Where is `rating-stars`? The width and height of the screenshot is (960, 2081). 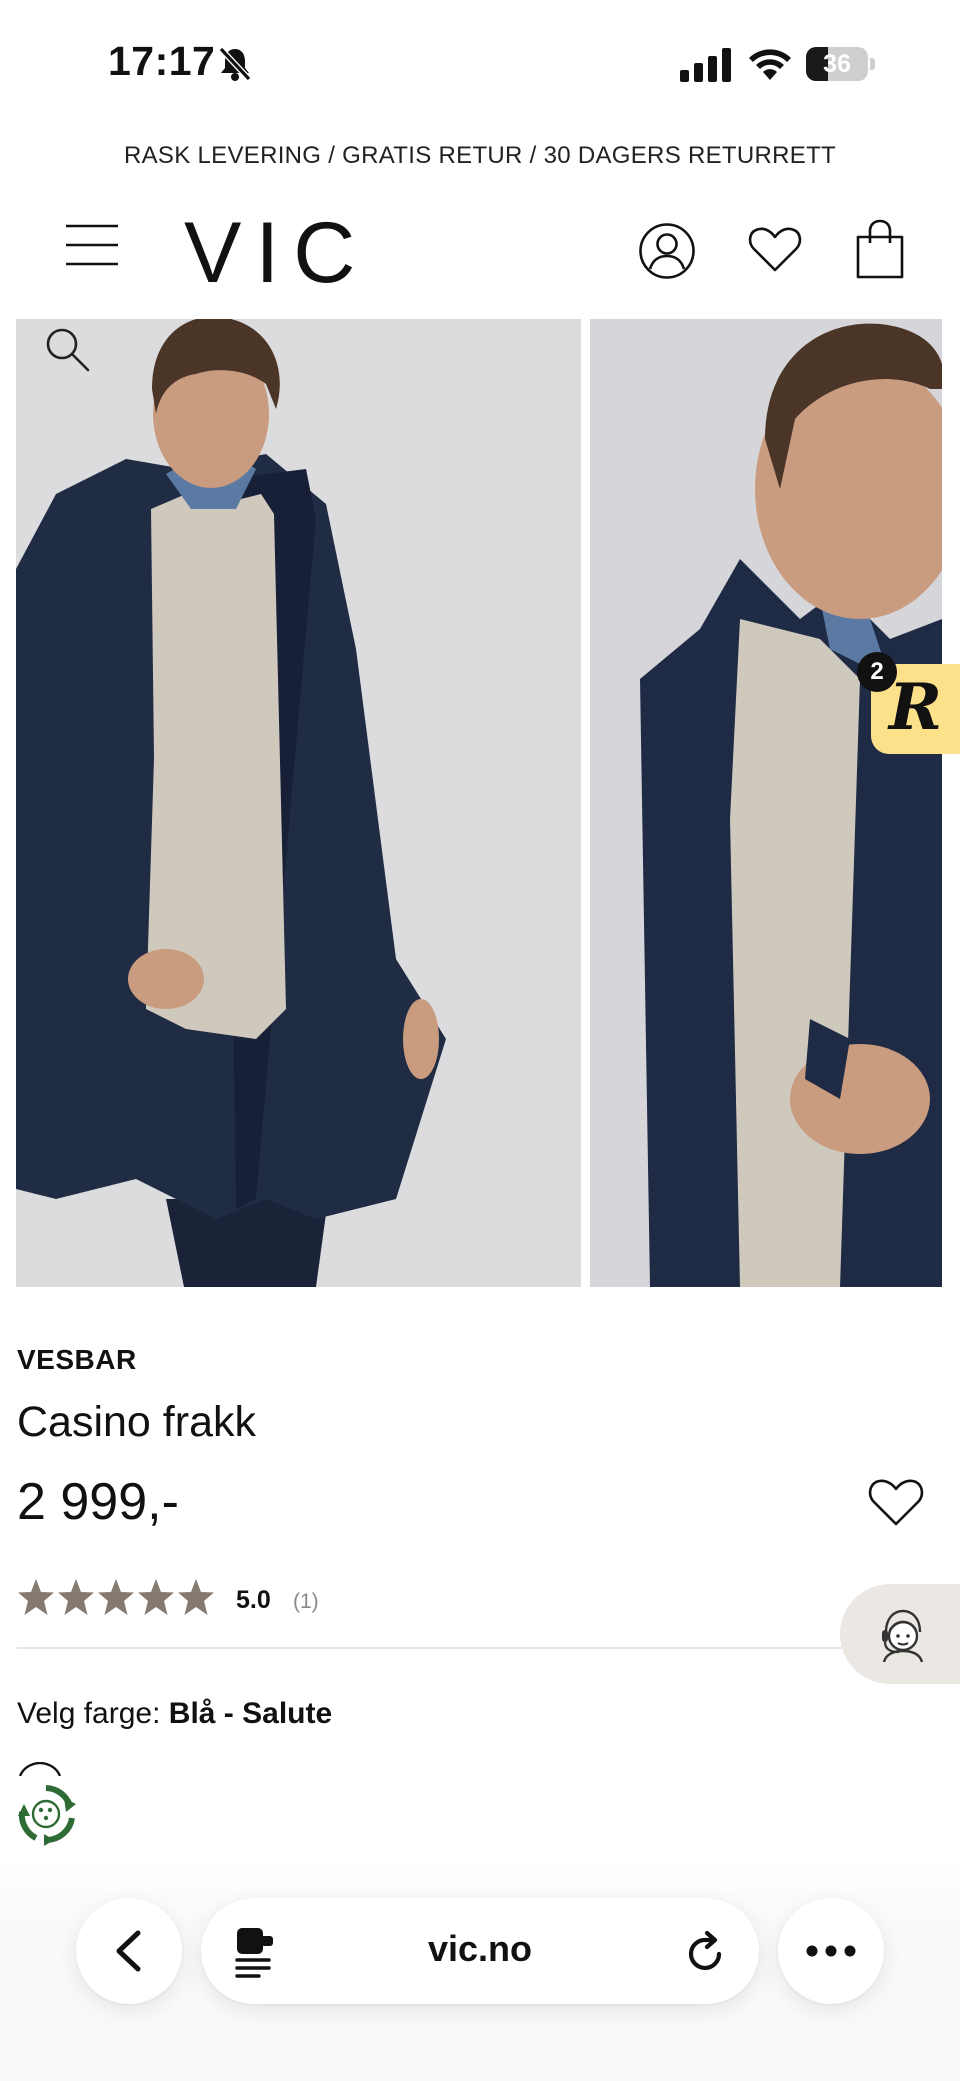 rating-stars is located at coordinates (116, 1600).